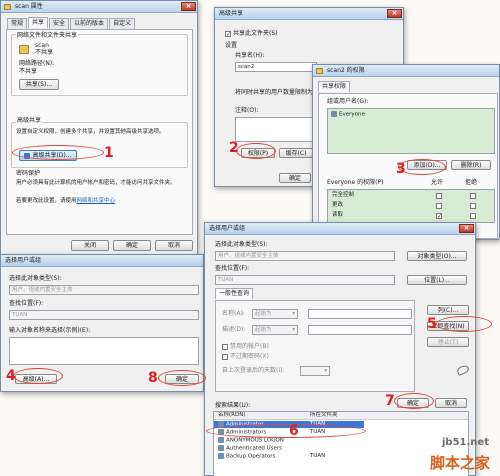 The height and width of the screenshot is (476, 500). Describe the element at coordinates (471, 165) in the screenshot. I see `remove-button: 删除(R)` at that location.